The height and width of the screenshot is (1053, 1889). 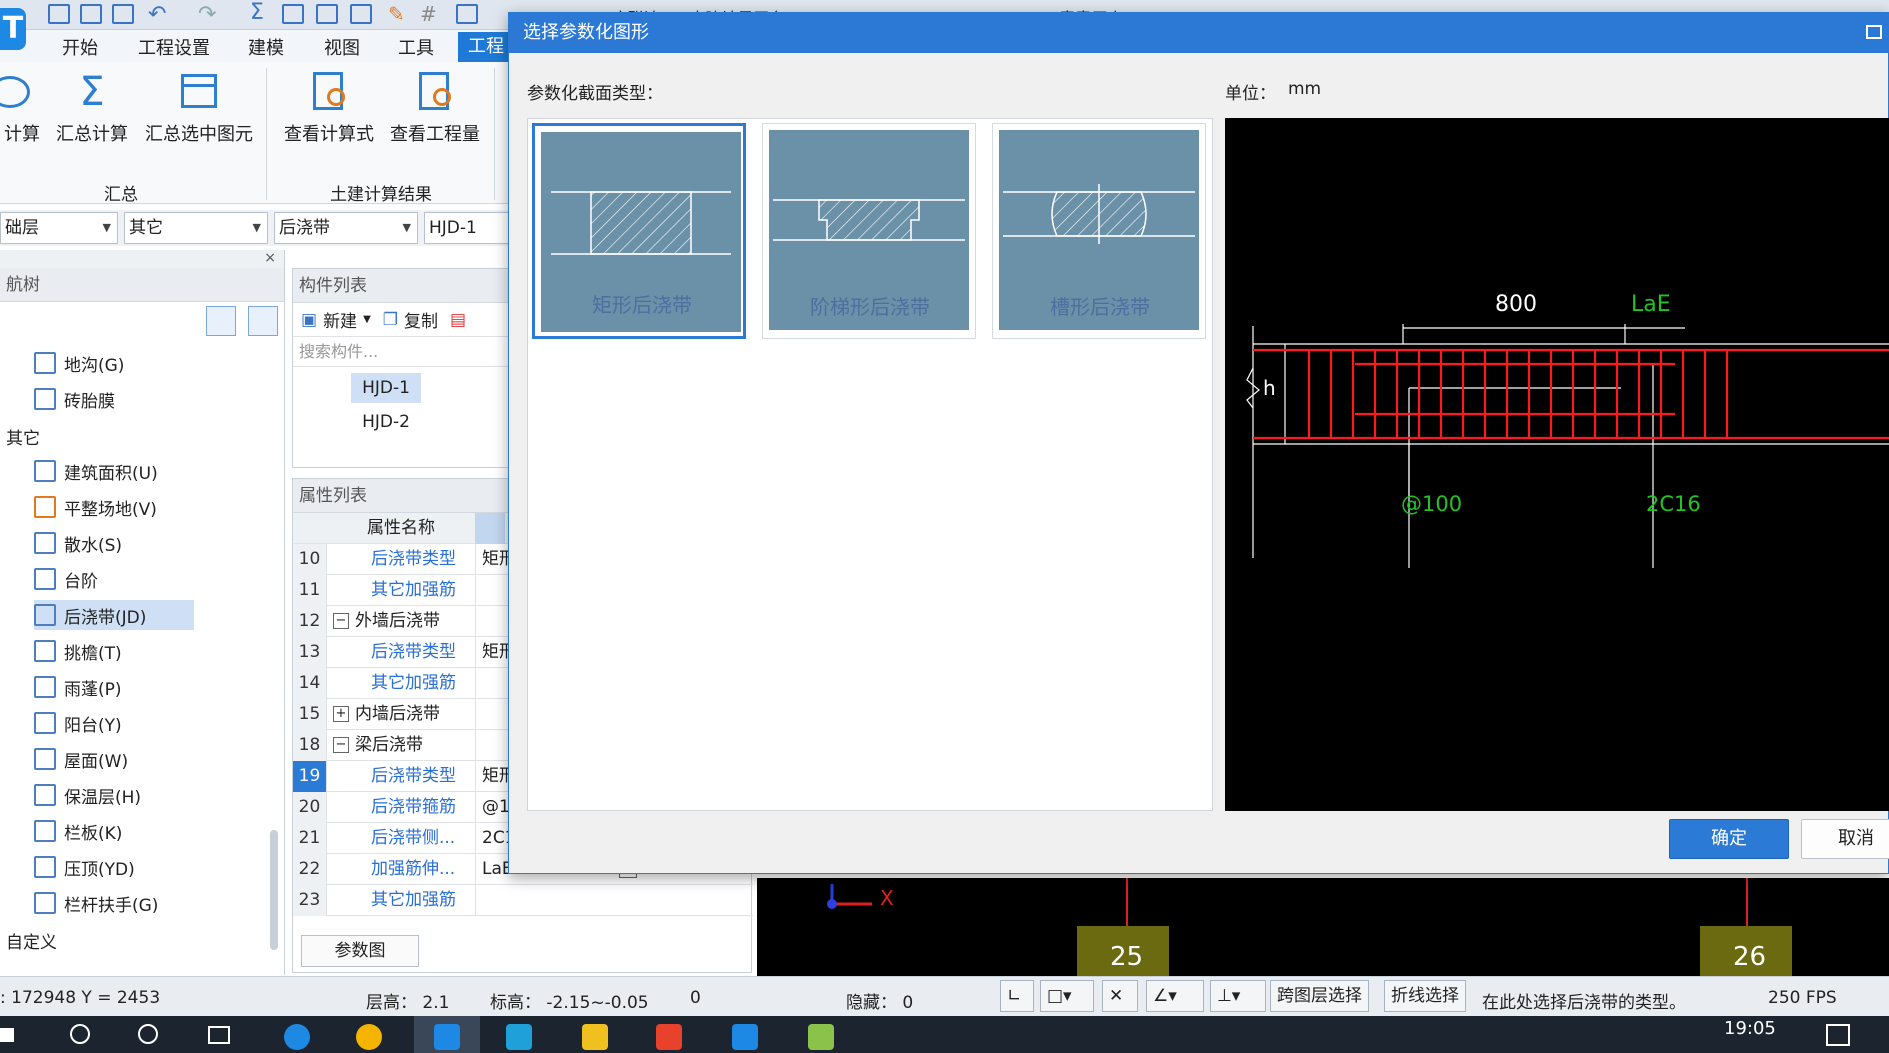 I want to click on close-icon: ×, so click(x=142, y=259).